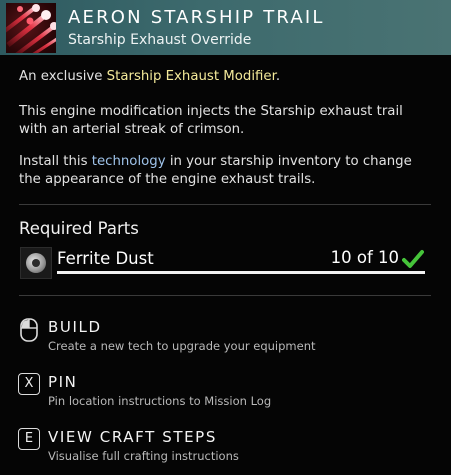 This screenshot has width=451, height=475. I want to click on description-text: ., so click(278, 76).